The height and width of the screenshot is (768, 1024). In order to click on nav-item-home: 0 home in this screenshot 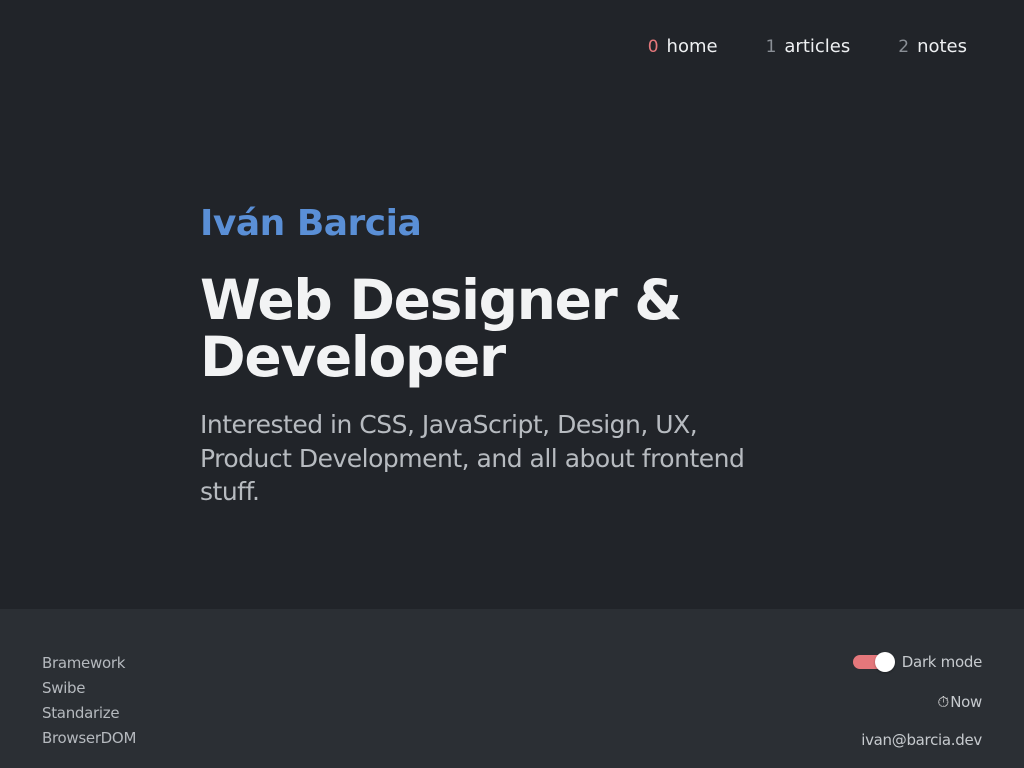, I will do `click(683, 46)`.